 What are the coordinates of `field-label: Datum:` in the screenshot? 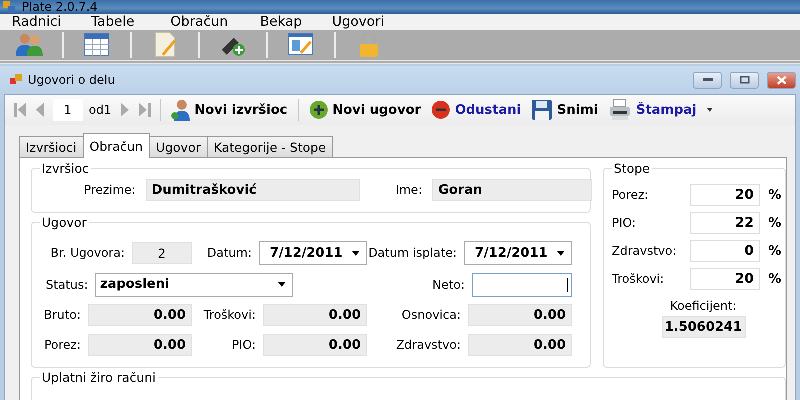 It's located at (229, 253).